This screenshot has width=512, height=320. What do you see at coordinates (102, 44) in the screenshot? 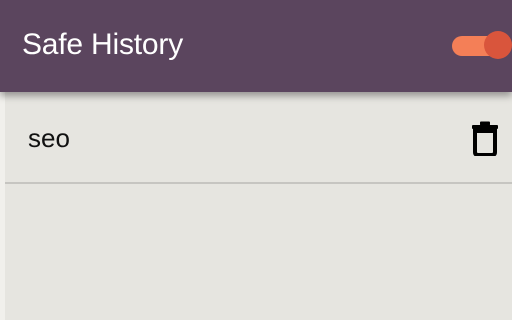
I see `app-title: Safe History` at bounding box center [102, 44].